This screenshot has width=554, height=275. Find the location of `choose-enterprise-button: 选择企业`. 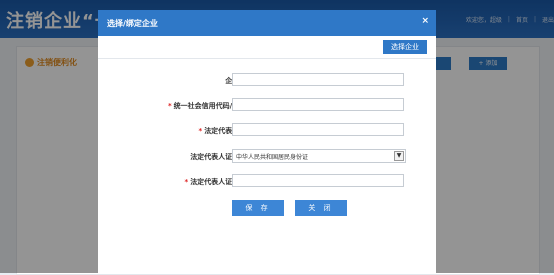

choose-enterprise-button: 选择企业 is located at coordinates (405, 47).